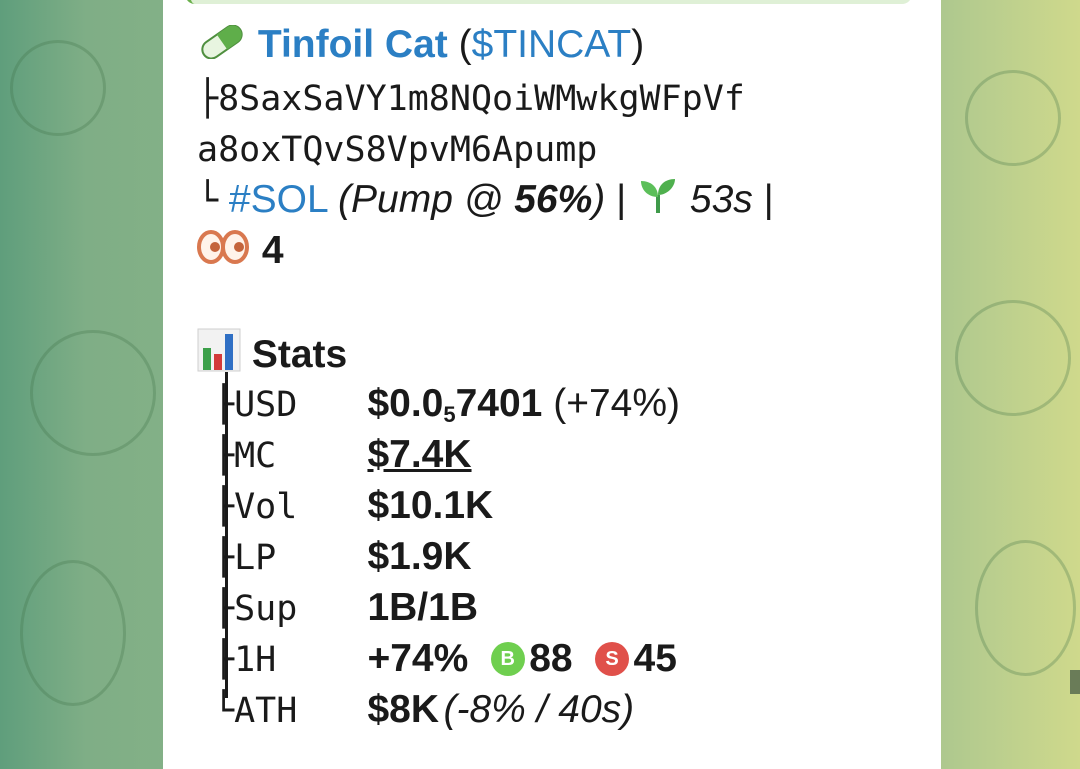 The height and width of the screenshot is (769, 1080). Describe the element at coordinates (353, 506) in the screenshot. I see `stat-row-vol: ├Vol $10.1K` at that location.